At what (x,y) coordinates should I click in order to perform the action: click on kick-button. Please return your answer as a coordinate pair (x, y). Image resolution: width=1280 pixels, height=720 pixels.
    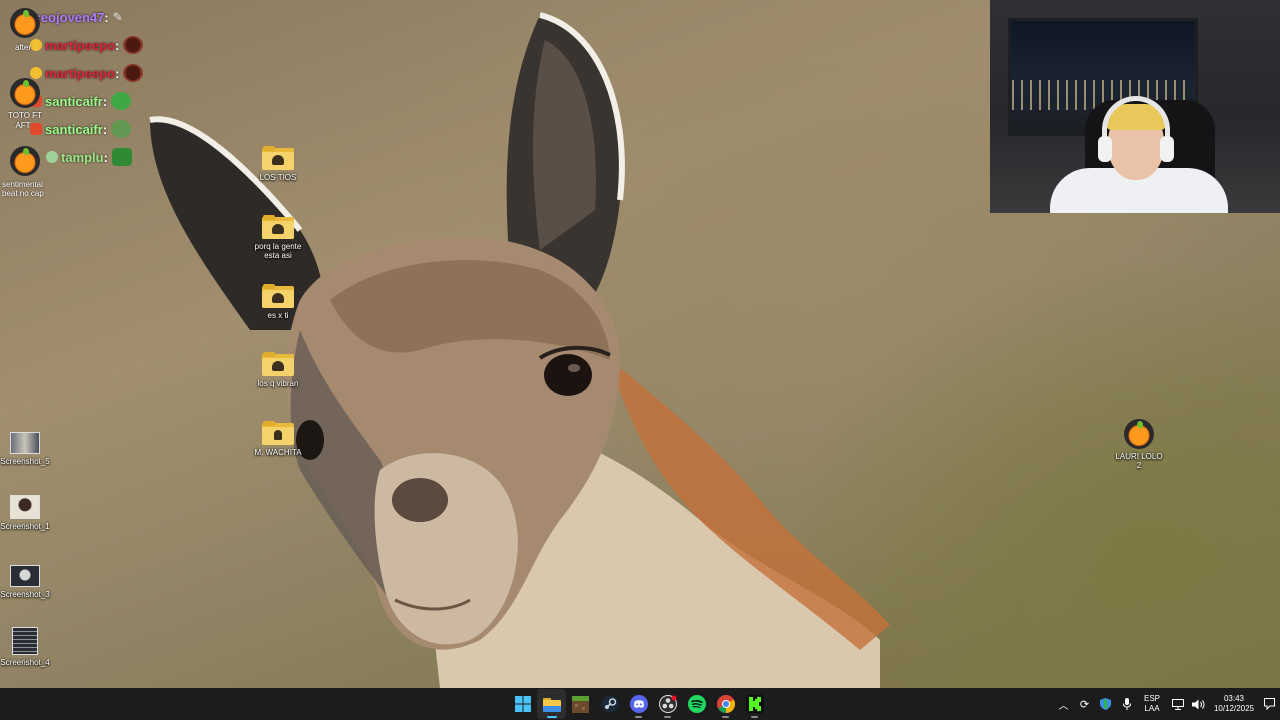
    Looking at the image, I should click on (754, 704).